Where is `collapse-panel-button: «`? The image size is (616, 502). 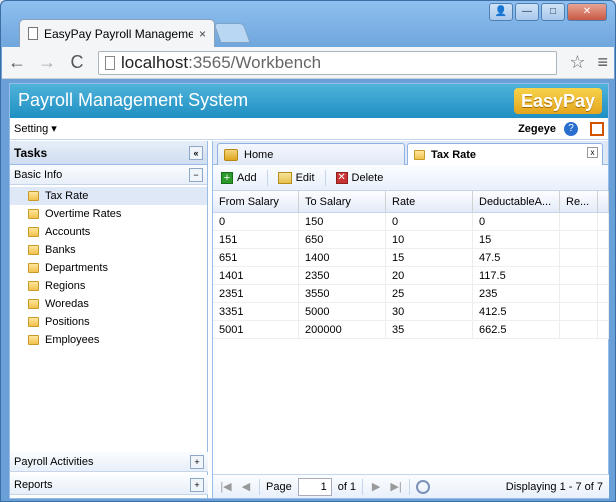 collapse-panel-button: « is located at coordinates (196, 152).